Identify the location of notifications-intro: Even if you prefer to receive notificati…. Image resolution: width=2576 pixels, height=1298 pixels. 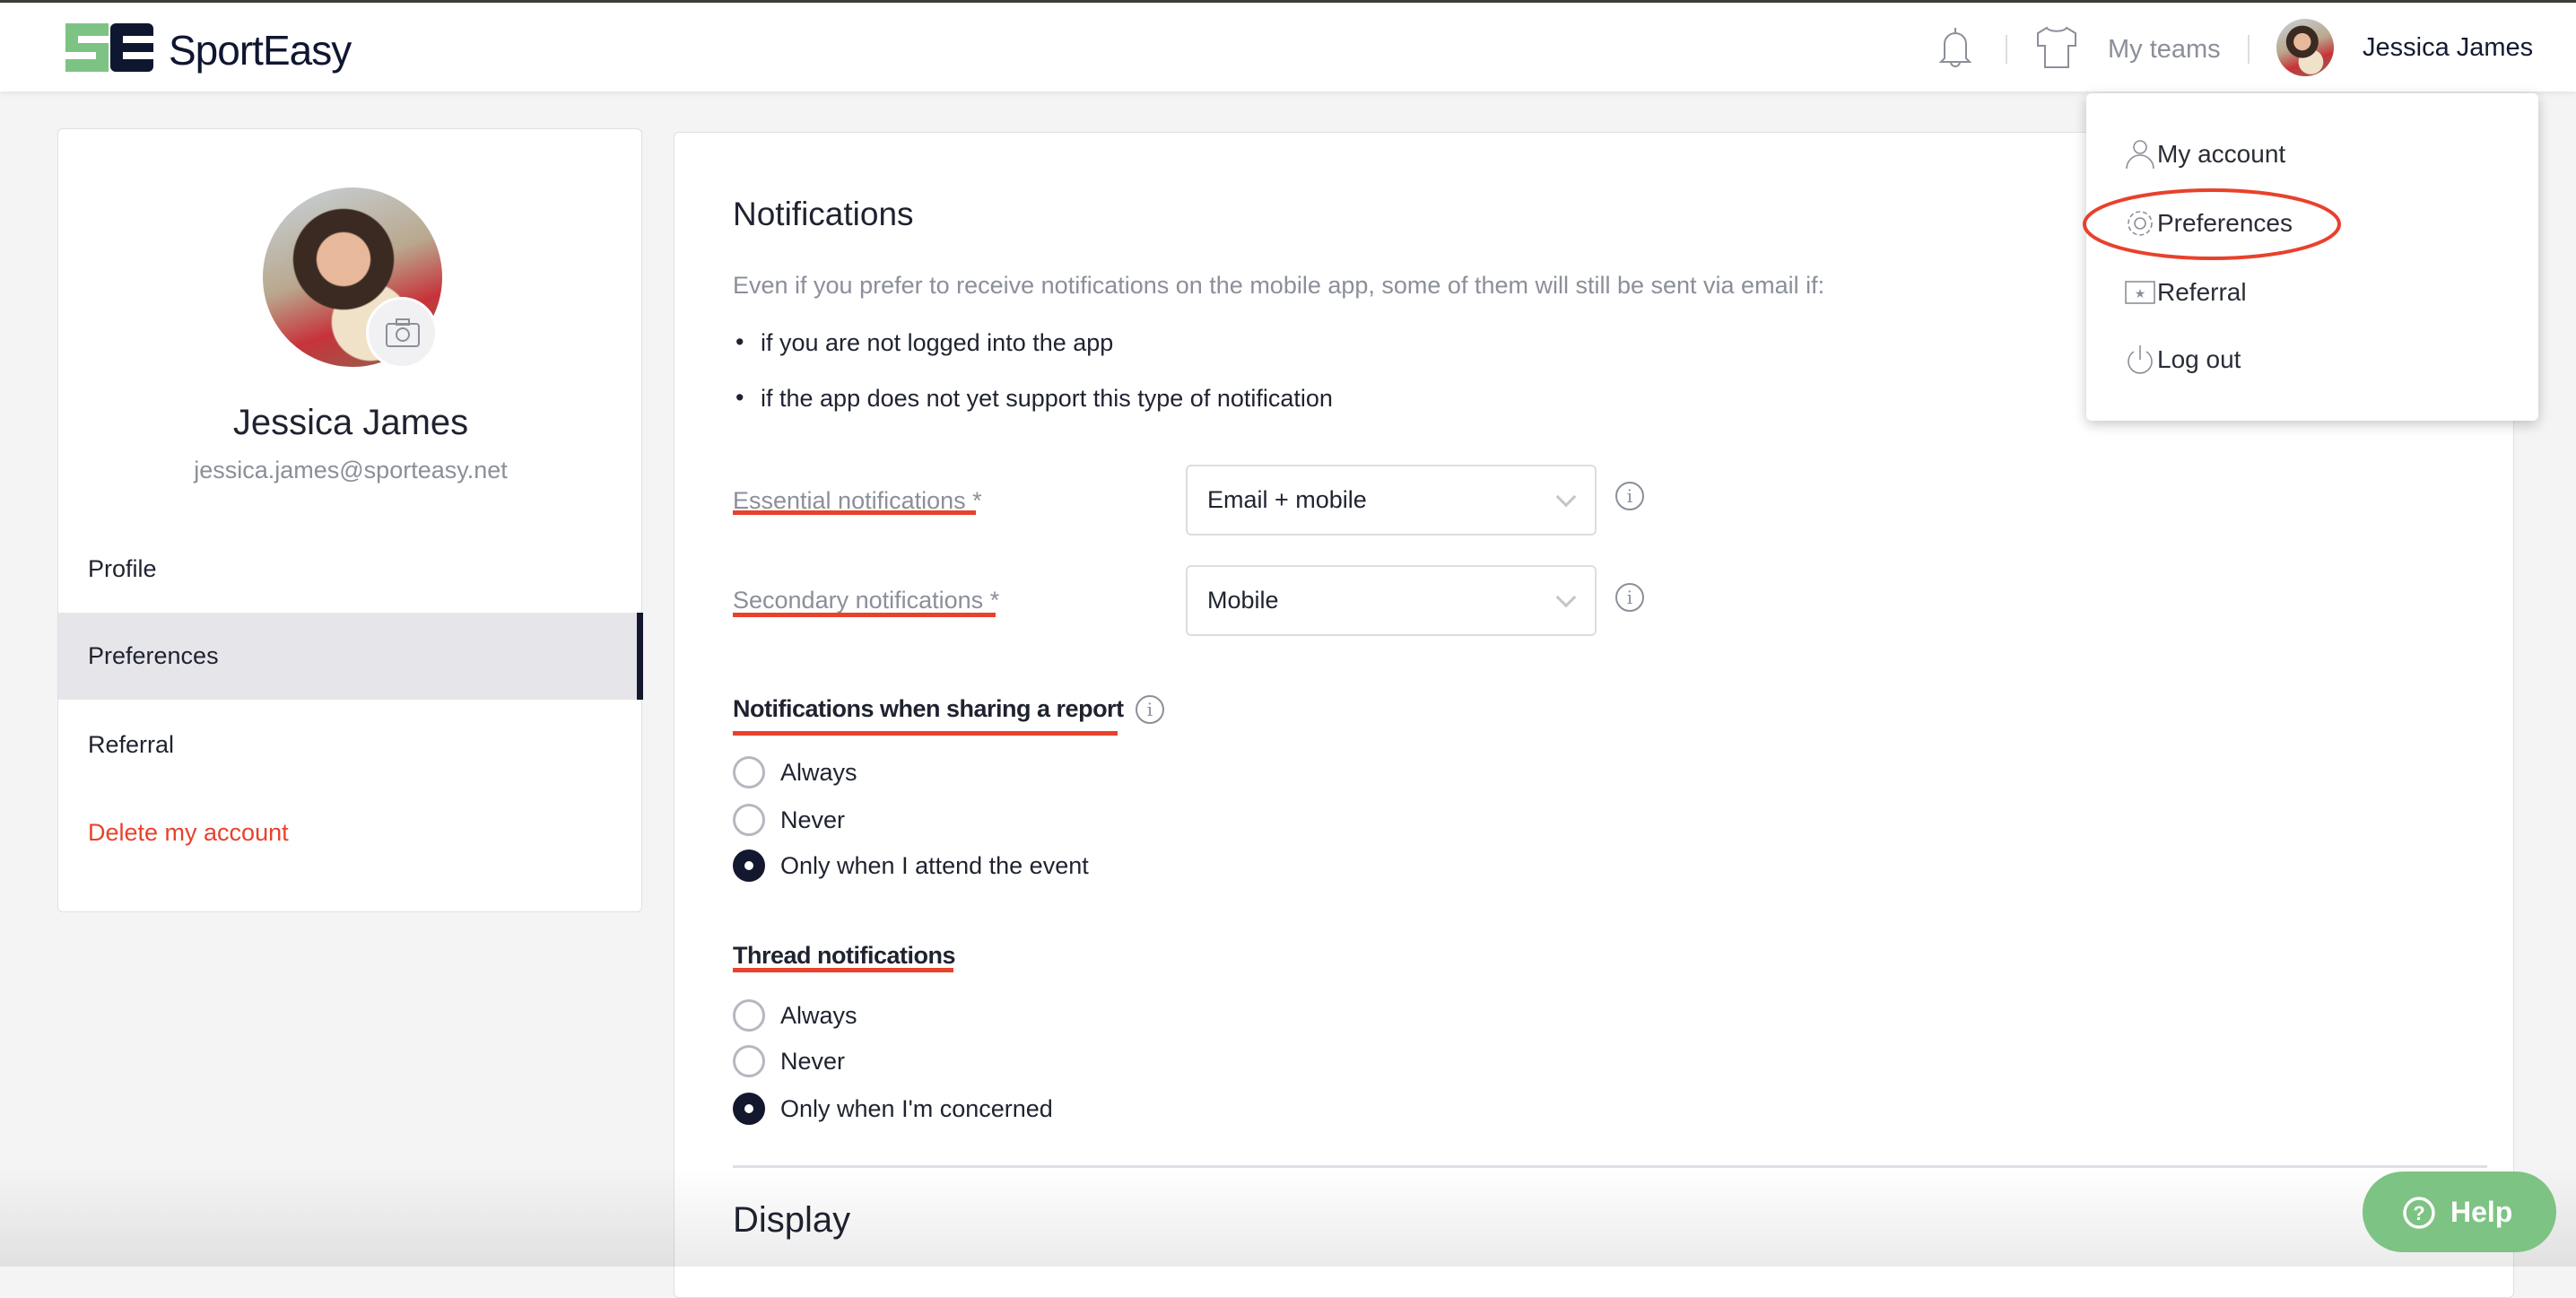
(1279, 285).